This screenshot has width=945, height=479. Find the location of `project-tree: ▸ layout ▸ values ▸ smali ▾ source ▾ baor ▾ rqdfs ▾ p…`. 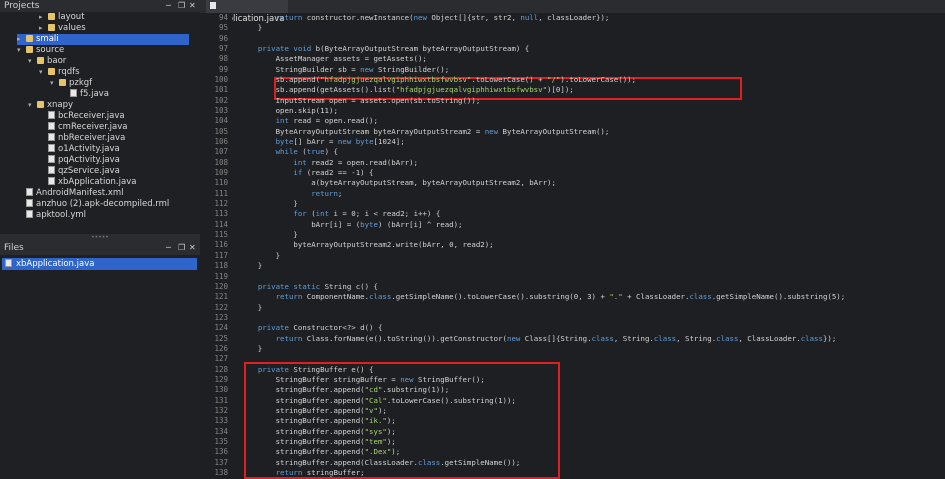

project-tree: ▸ layout ▸ values ▸ smali ▾ source ▾ baor ▾ rqdfs ▾ p… is located at coordinates (100, 123).